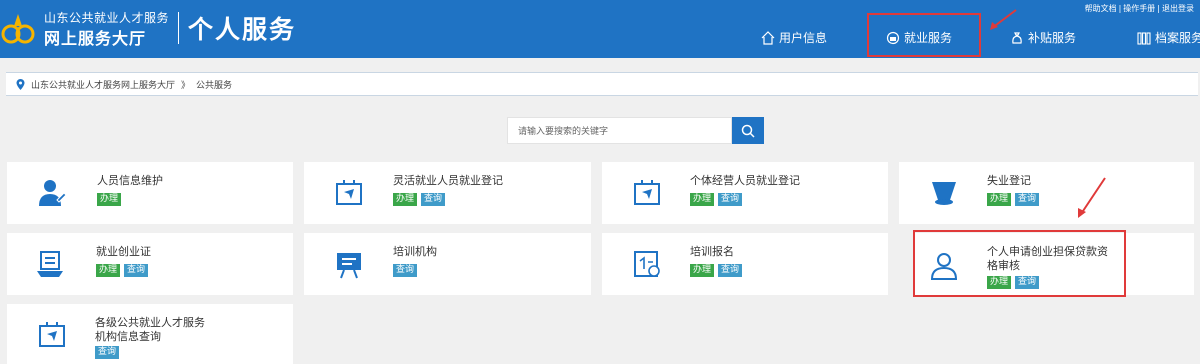 The height and width of the screenshot is (364, 1200). What do you see at coordinates (95, 38) in the screenshot?
I see `logo-line2: 网上服务大厅` at bounding box center [95, 38].